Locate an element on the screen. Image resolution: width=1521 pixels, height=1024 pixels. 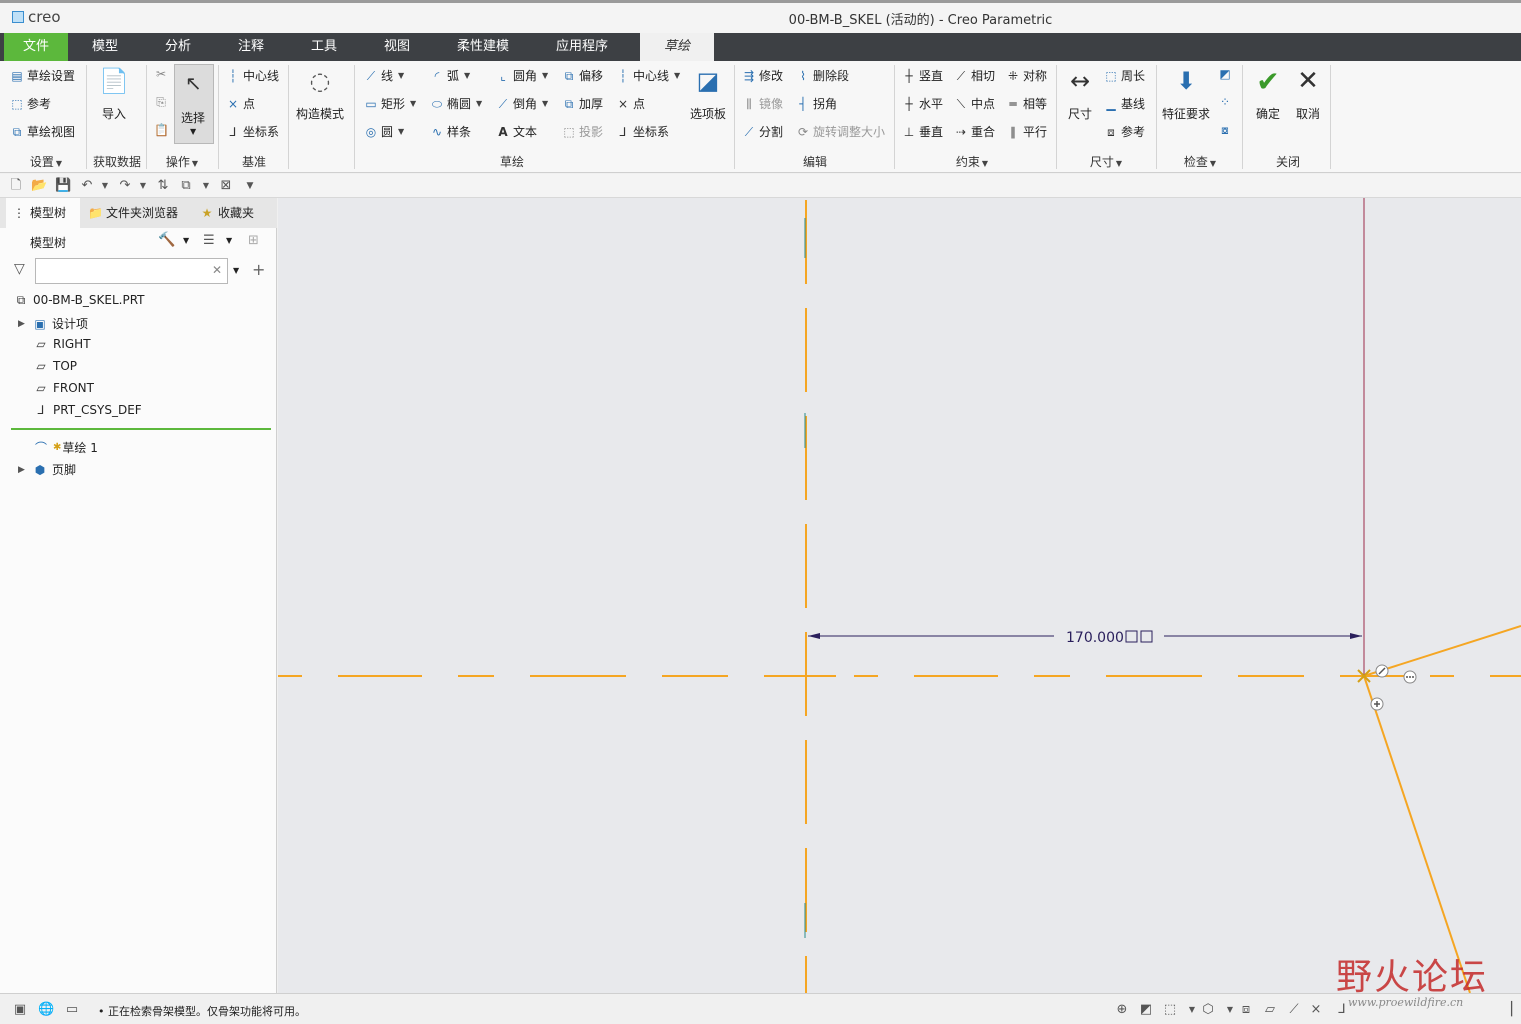
favorites-icon: ★ is located at coordinates (207, 213).